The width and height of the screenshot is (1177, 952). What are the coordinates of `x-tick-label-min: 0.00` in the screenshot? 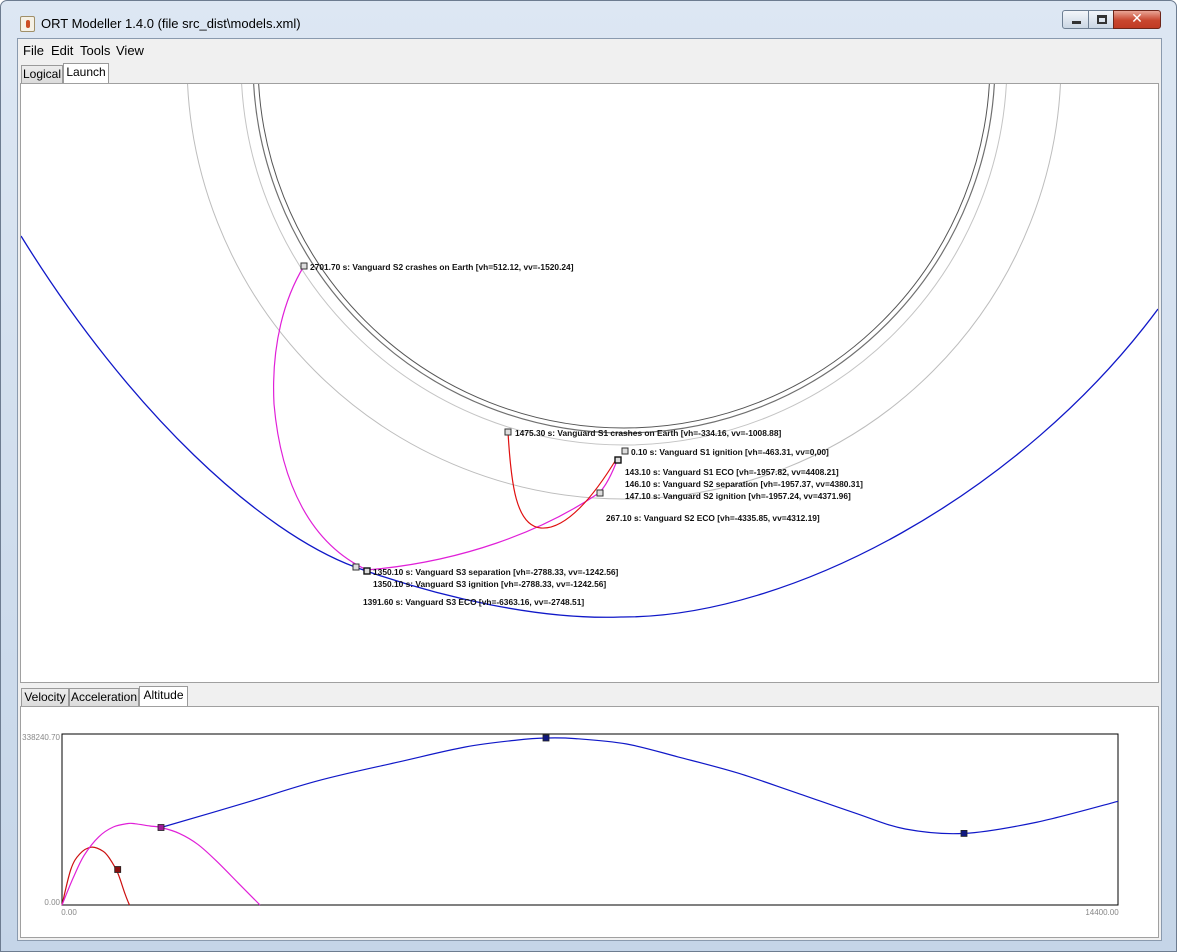 It's located at (69, 912).